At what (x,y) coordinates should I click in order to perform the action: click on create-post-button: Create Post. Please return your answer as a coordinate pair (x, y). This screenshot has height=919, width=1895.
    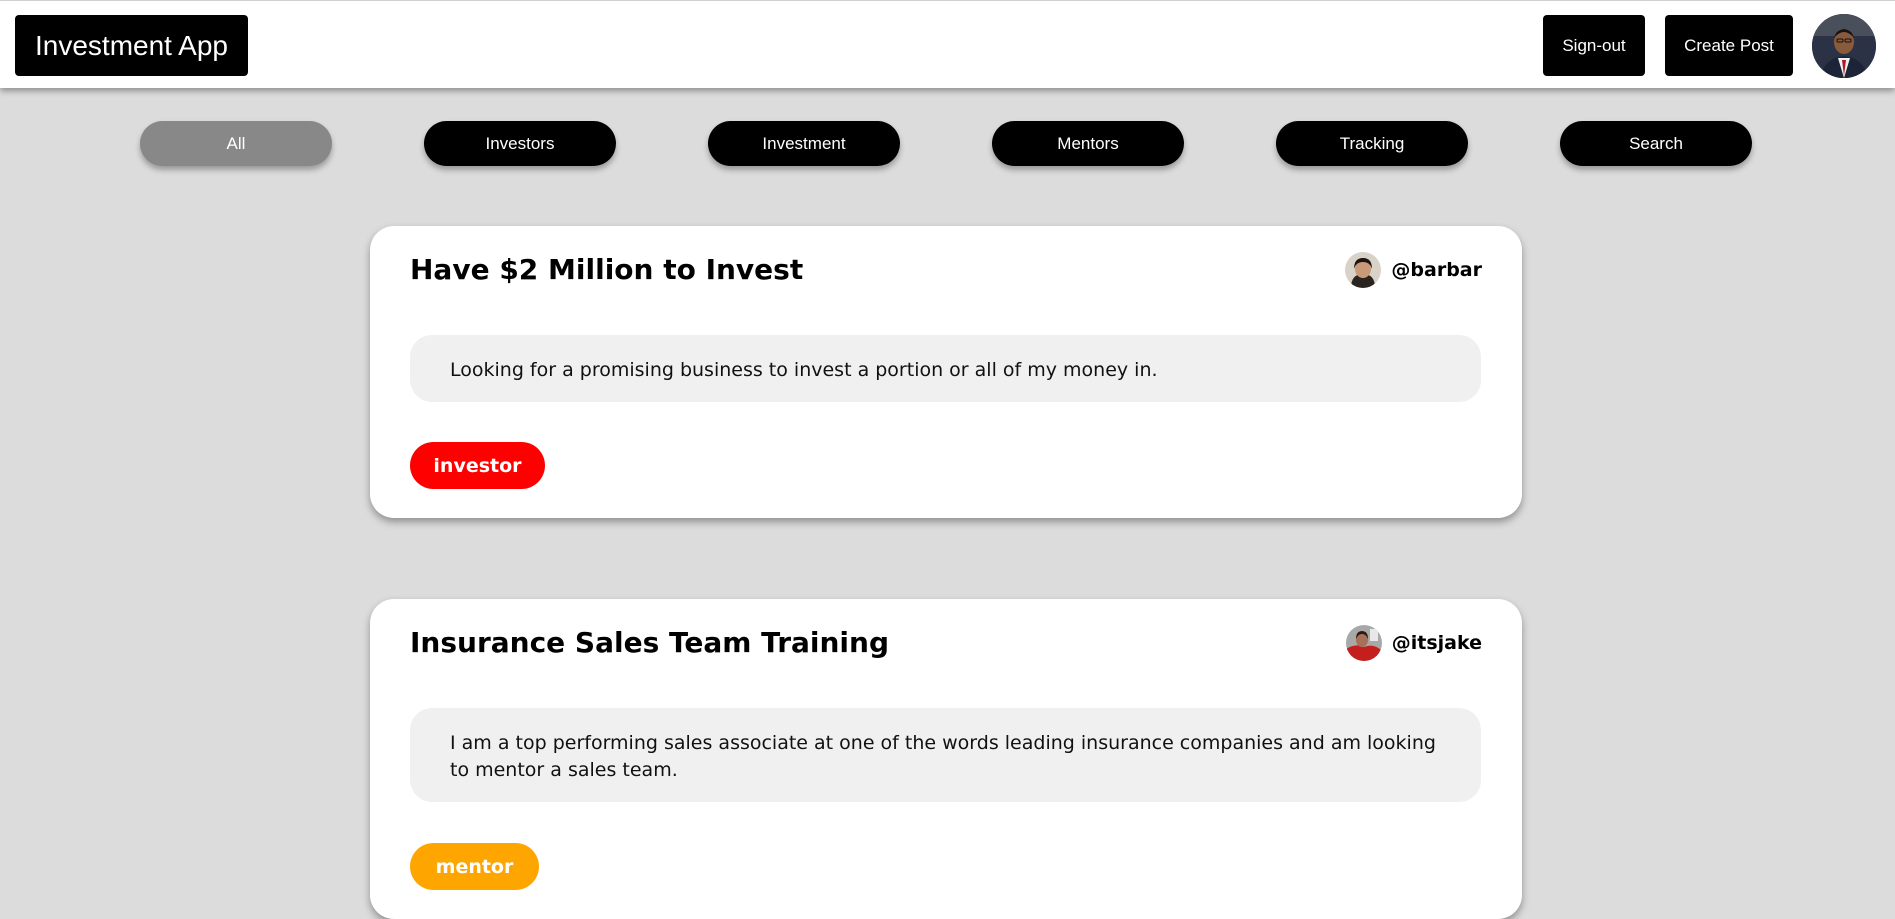
    Looking at the image, I should click on (1729, 45).